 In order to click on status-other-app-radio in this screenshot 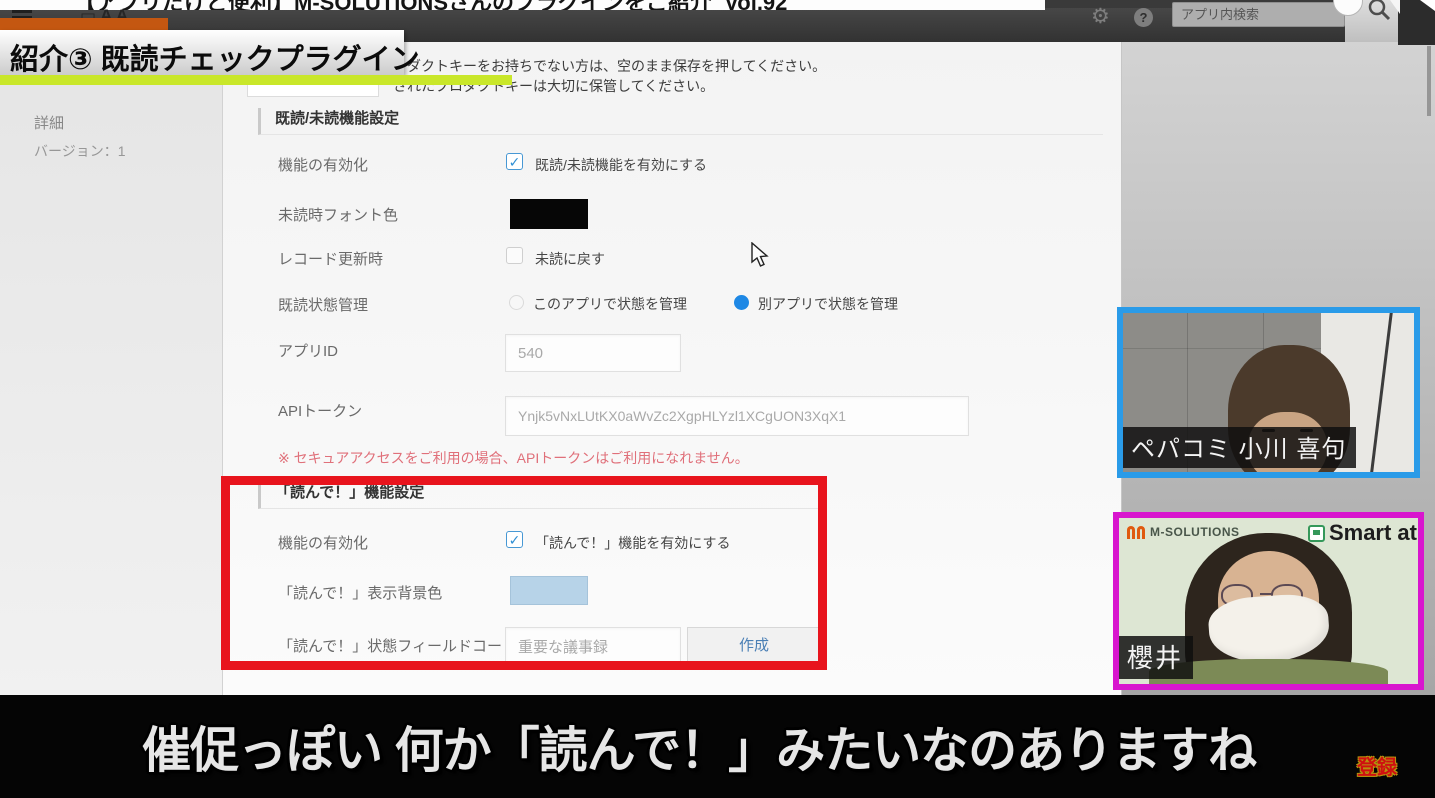, I will do `click(741, 302)`.